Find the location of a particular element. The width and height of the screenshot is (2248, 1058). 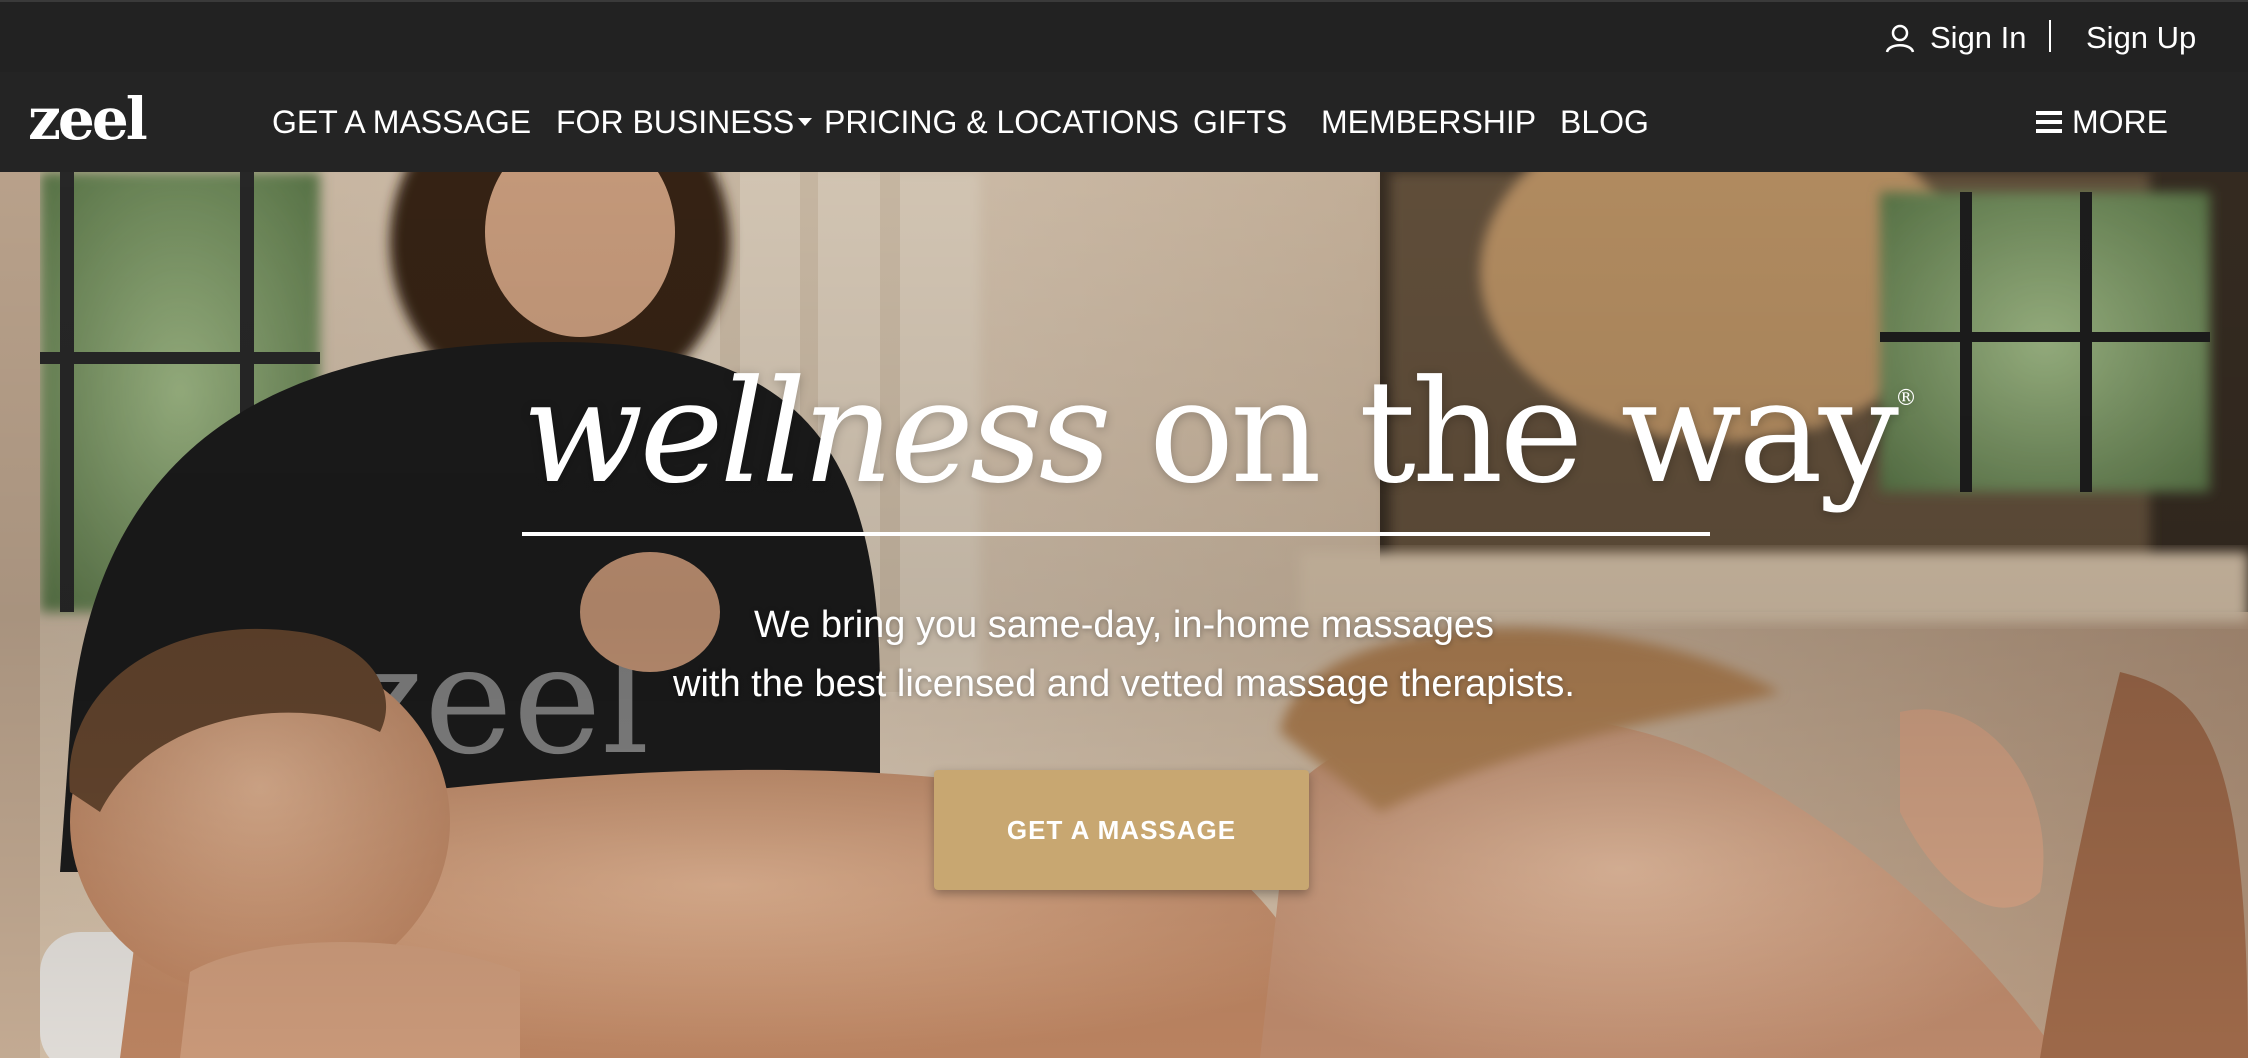

nav-item-label: FOR BUSINESS is located at coordinates (675, 122).